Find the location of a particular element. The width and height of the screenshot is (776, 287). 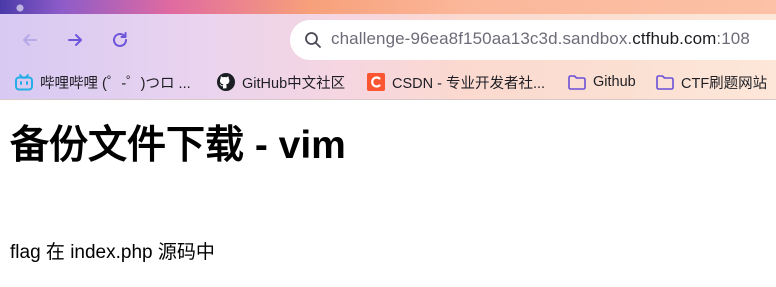

tab-strip-decoration is located at coordinates (30, 7).